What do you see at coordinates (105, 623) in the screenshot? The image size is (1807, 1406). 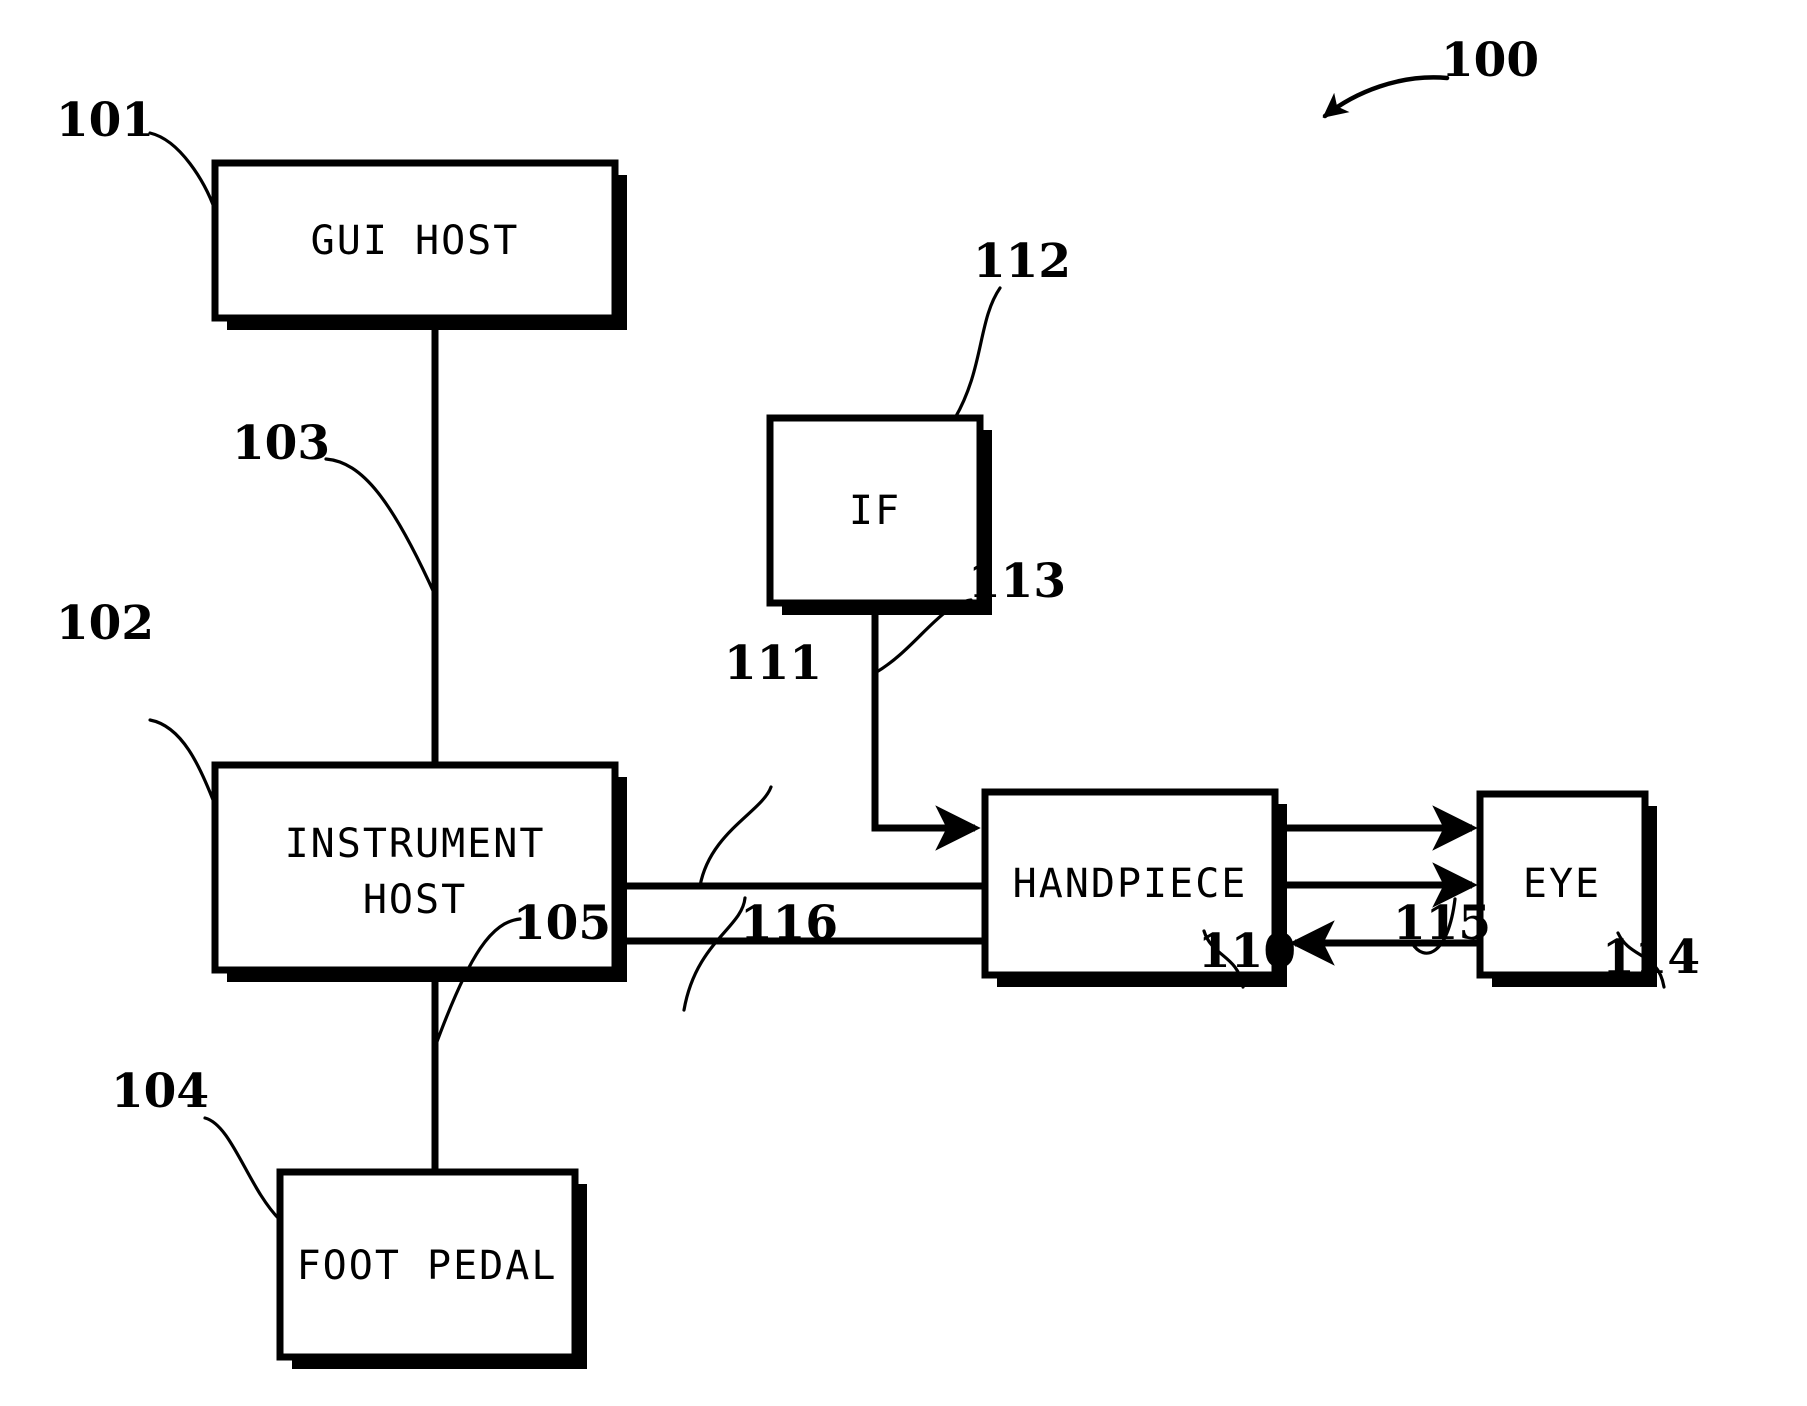 I see `ref-numeral-102: 102` at bounding box center [105, 623].